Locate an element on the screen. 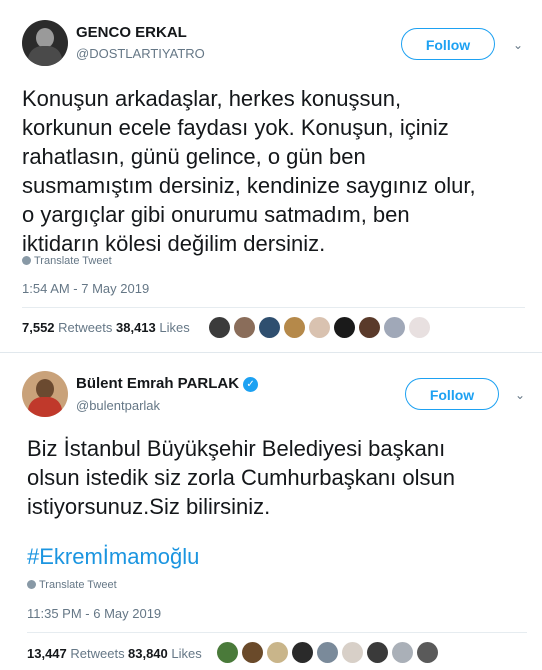  retweets-stat: 7,552 Retweets is located at coordinates (67, 327).